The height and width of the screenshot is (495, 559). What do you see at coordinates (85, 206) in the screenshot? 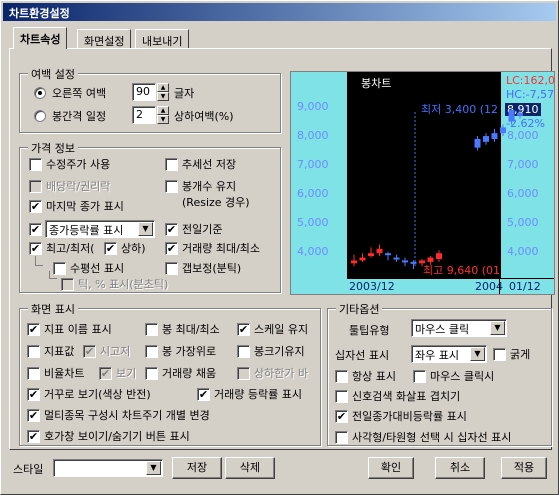
I see `last-close-label: 마지막 종가 표시` at bounding box center [85, 206].